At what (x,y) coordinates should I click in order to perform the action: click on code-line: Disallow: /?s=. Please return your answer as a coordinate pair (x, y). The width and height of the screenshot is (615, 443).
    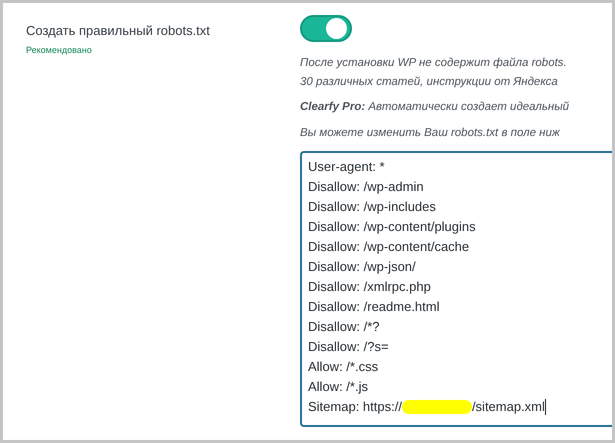
    Looking at the image, I should click on (348, 347).